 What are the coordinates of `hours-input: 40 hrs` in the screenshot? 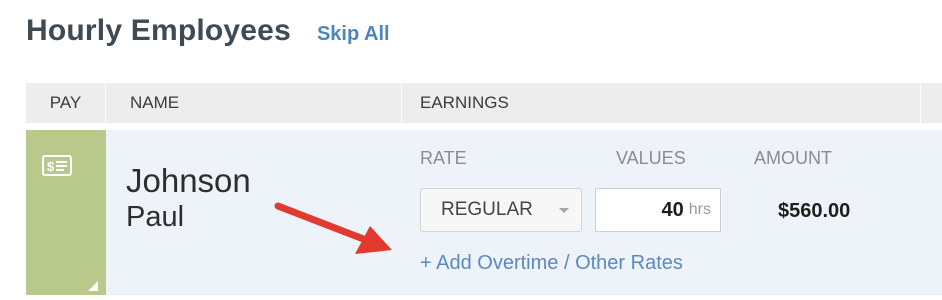 It's located at (658, 210).